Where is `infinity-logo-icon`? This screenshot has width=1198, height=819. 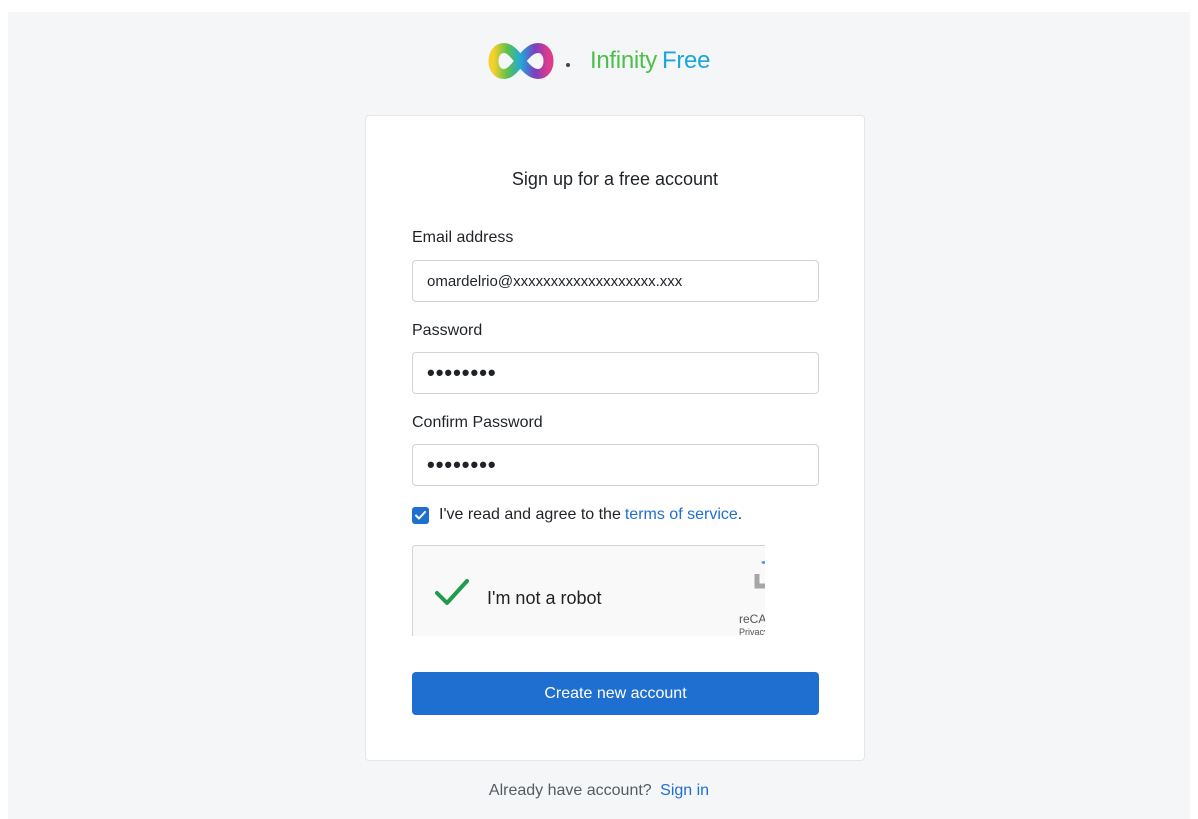
infinity-logo-icon is located at coordinates (529, 61).